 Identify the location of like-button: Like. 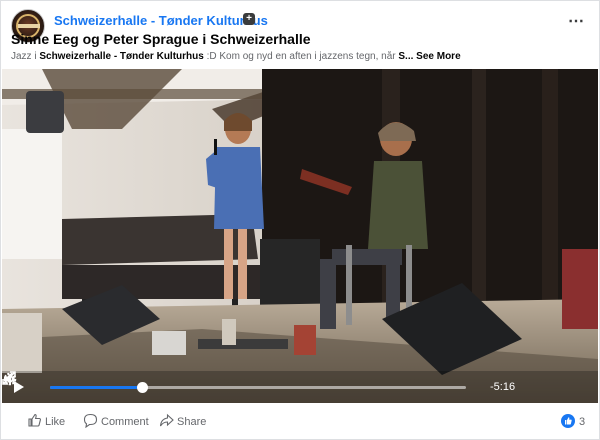
(47, 422).